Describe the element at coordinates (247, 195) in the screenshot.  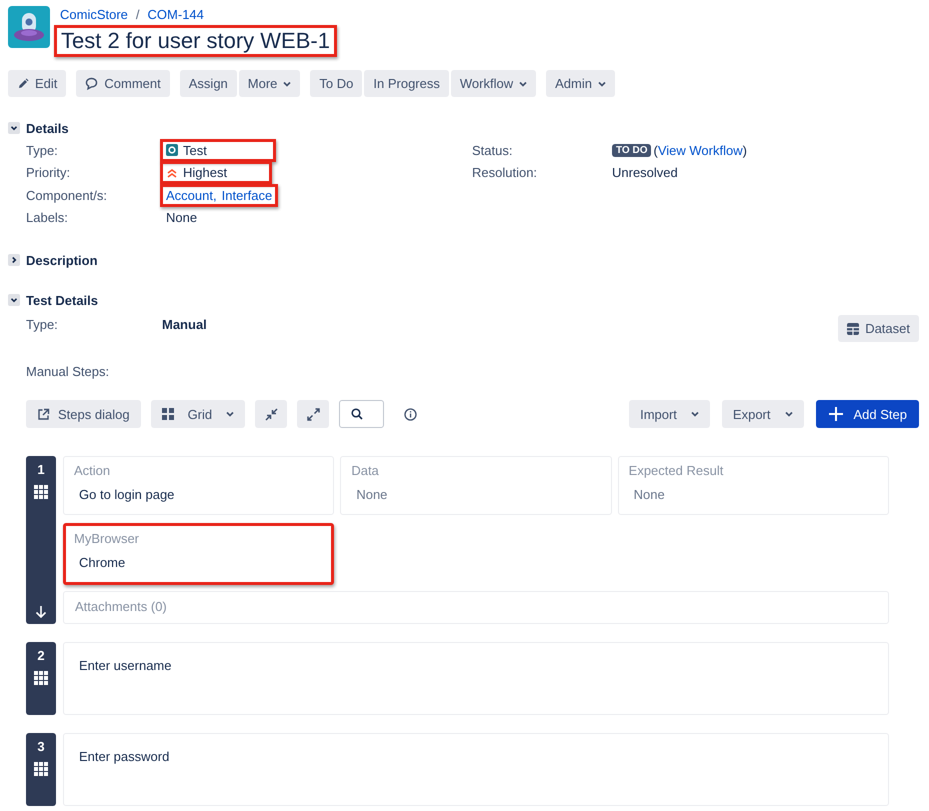
I see `component-link: Interface` at that location.